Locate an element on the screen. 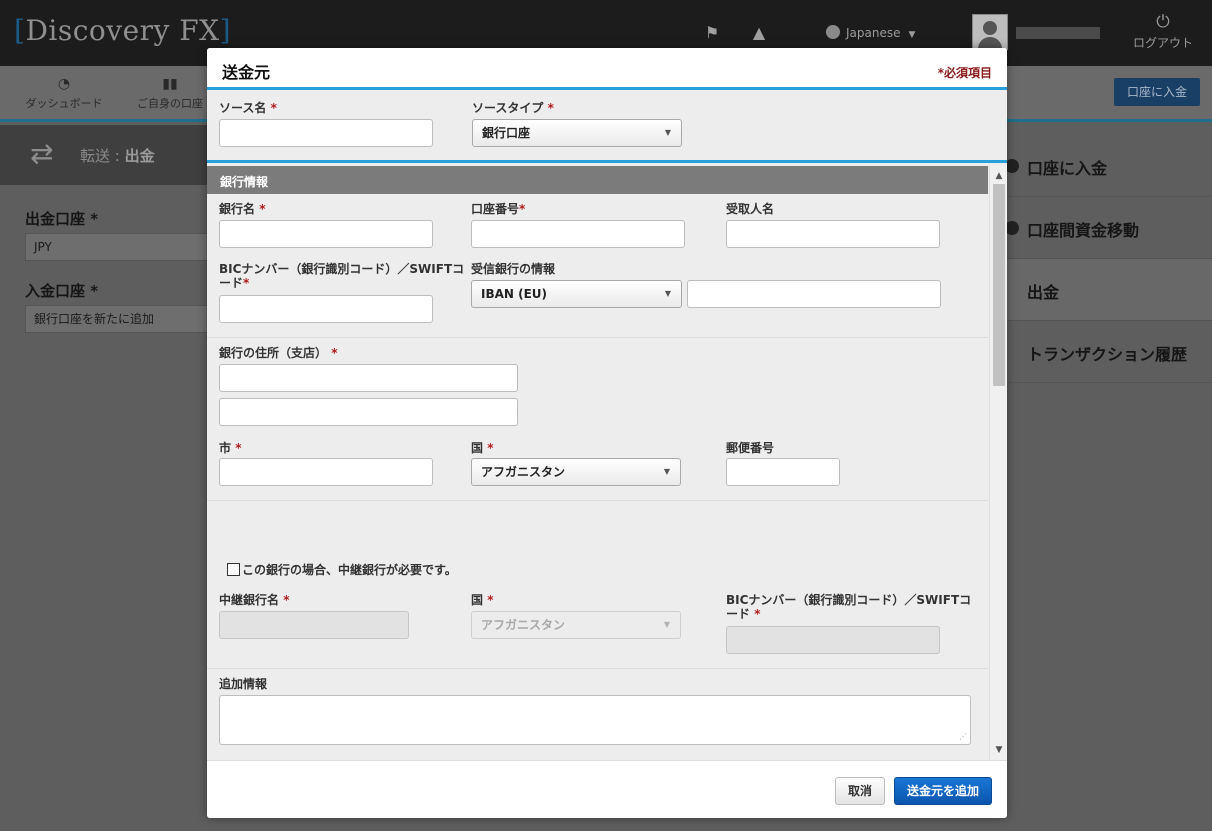 The image size is (1212, 831). side-item-internal-transfer: 口座間資金移動 is located at coordinates (1108, 228).